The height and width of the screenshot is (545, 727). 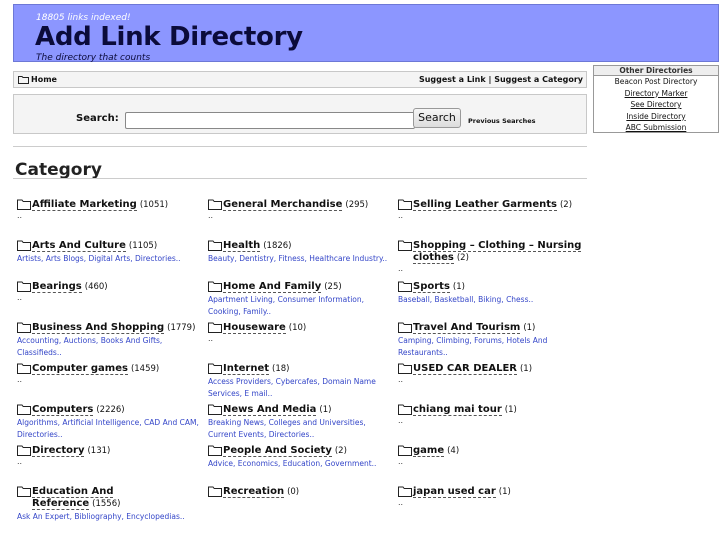 What do you see at coordinates (58, 451) in the screenshot?
I see `category-link: Directory` at bounding box center [58, 451].